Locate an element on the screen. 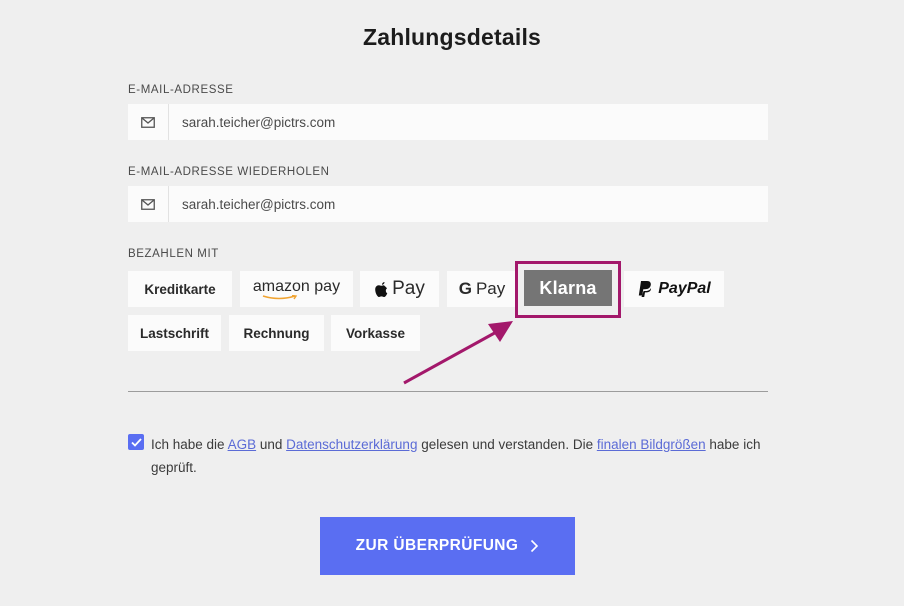  review-button: ZUR ÜBERPRÜFUNG is located at coordinates (447, 546).